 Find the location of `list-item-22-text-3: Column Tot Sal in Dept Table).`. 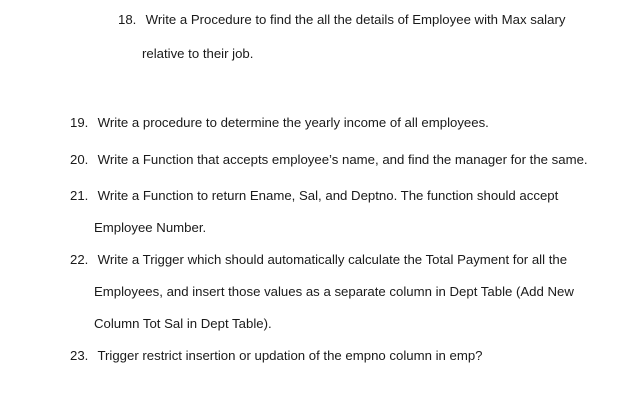

list-item-22-text-3: Column Tot Sal in Dept Table). is located at coordinates (183, 323).